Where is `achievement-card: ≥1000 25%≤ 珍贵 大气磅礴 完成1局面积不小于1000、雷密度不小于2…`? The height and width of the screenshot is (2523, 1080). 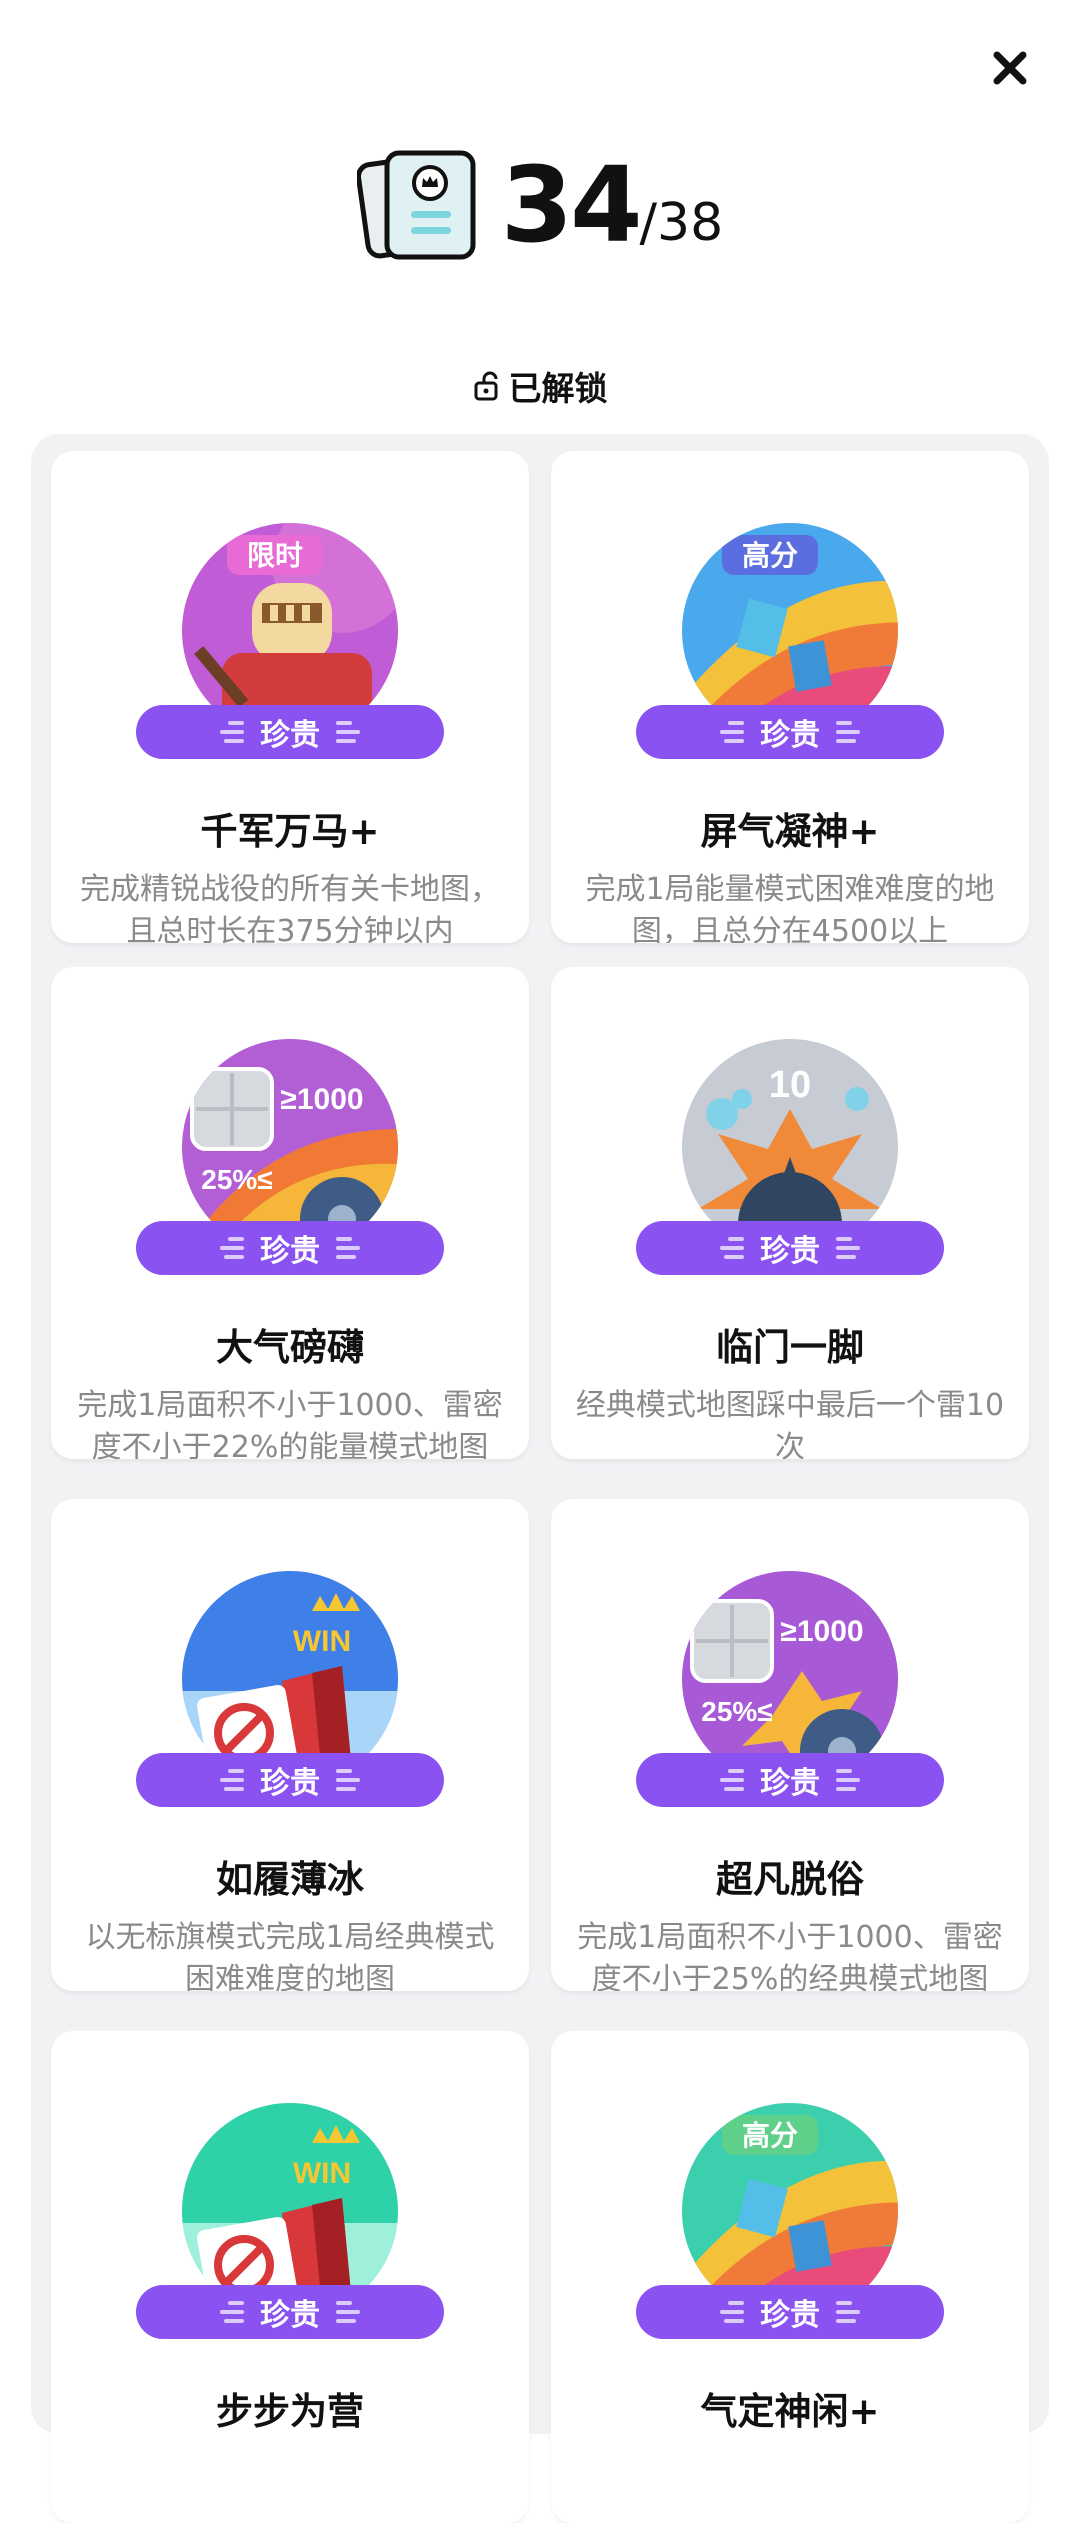
achievement-card: ≥1000 25%≤ 珍贵 大气磅礴 完成1局面积不小于1000、雷密度不小于2… is located at coordinates (290, 1213).